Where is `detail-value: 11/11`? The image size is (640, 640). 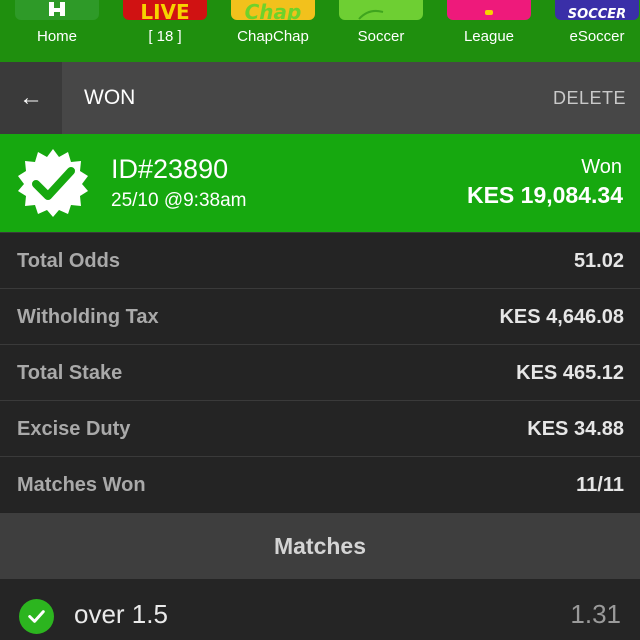
detail-value: 11/11 is located at coordinates (600, 485).